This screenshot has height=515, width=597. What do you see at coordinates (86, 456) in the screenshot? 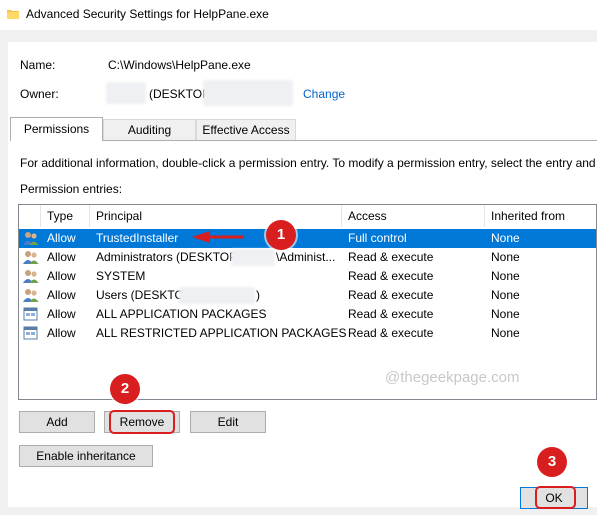
I see `enable-inheritance-button: Enable inheritance` at bounding box center [86, 456].